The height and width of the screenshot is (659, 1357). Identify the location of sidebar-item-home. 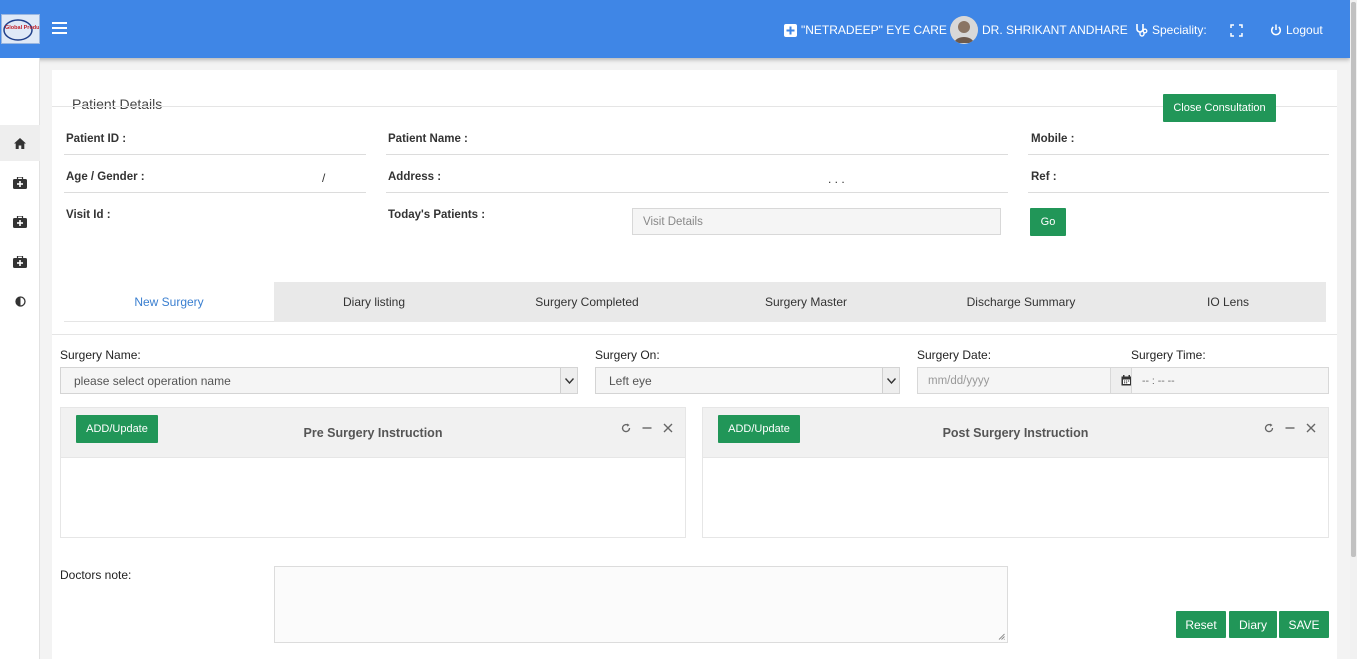
(20, 143).